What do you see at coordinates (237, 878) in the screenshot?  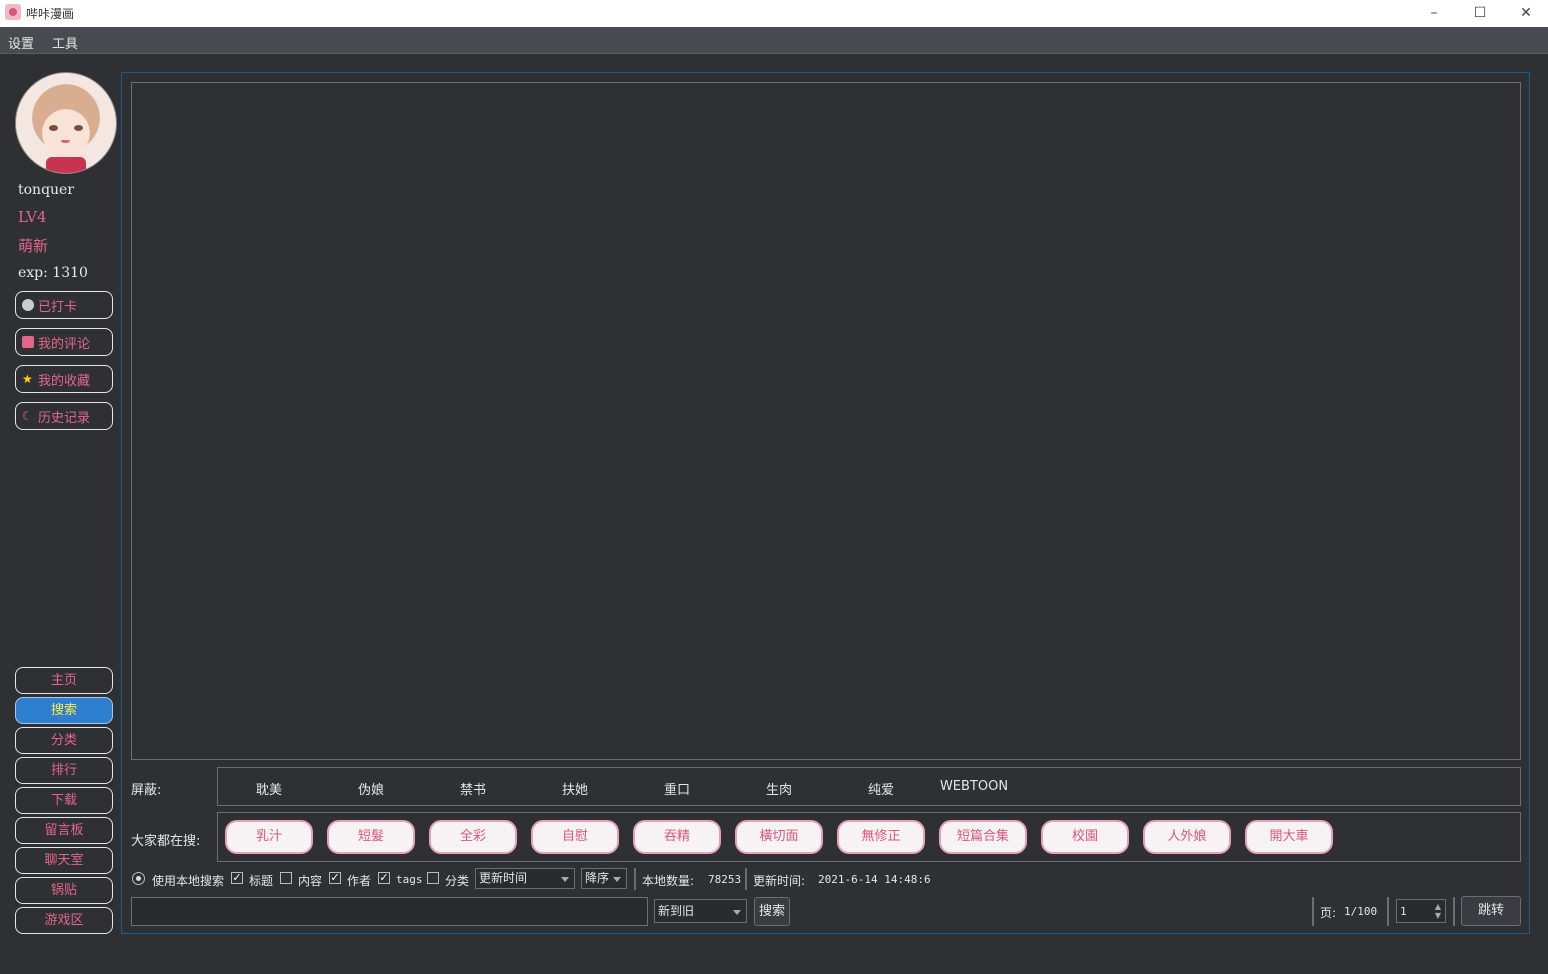 I see `title-checkbox: ✓` at bounding box center [237, 878].